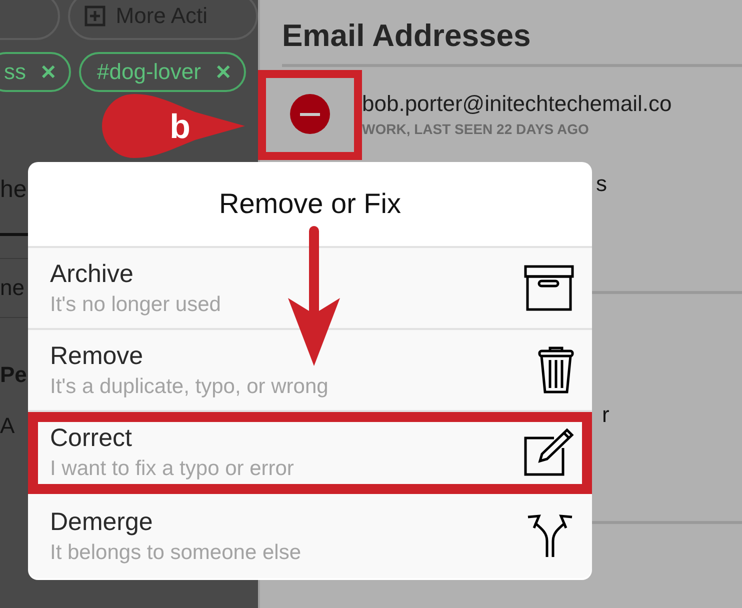  Describe the element at coordinates (407, 36) in the screenshot. I see `panel-title: Email Addresses` at that location.